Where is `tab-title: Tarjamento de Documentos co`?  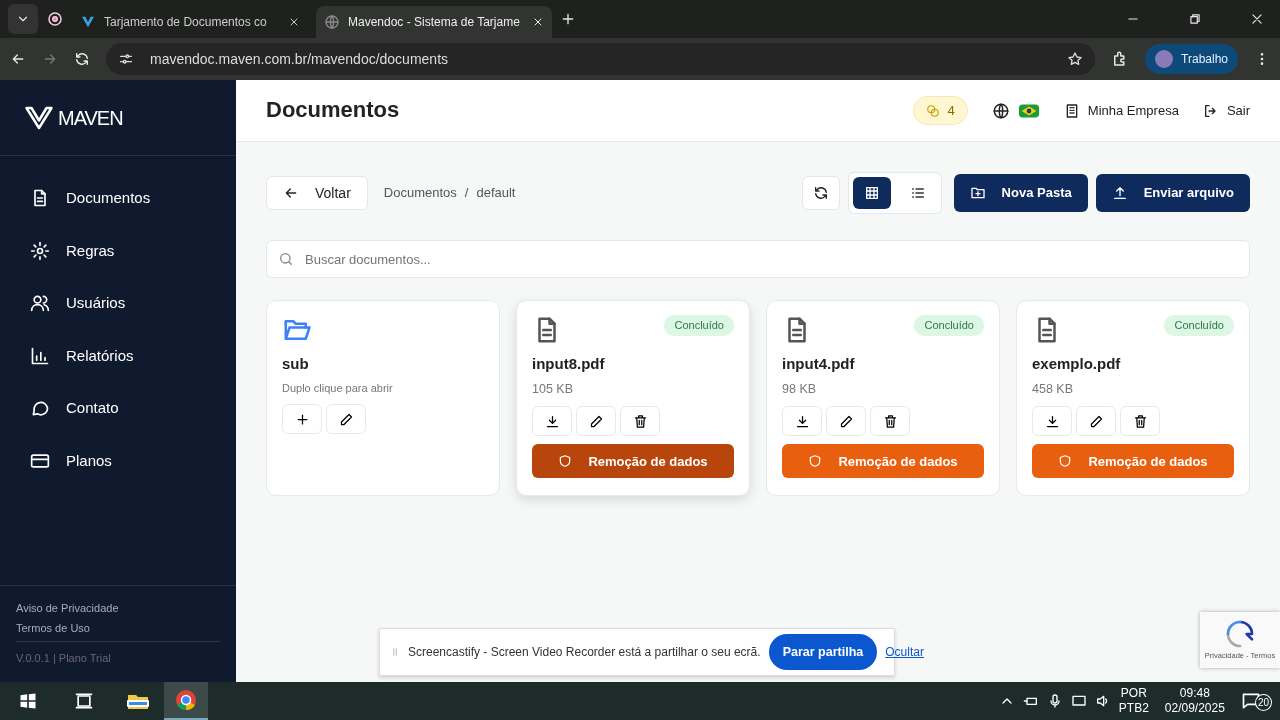 tab-title: Tarjamento de Documentos co is located at coordinates (186, 22).